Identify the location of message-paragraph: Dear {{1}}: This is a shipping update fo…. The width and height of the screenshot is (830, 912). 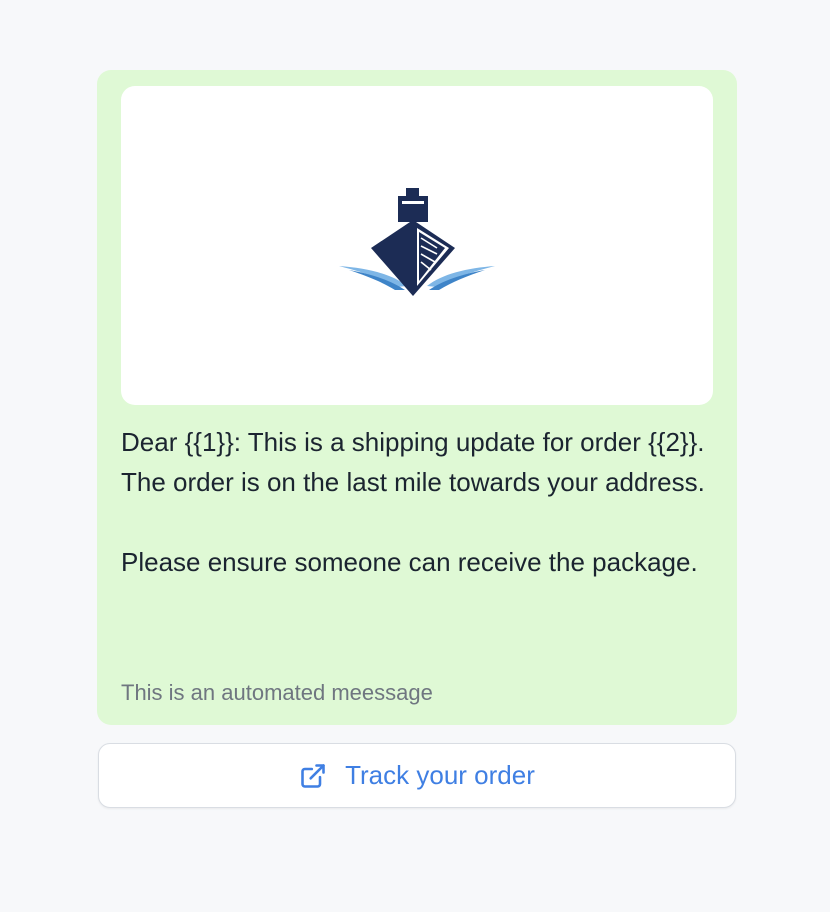
(413, 462).